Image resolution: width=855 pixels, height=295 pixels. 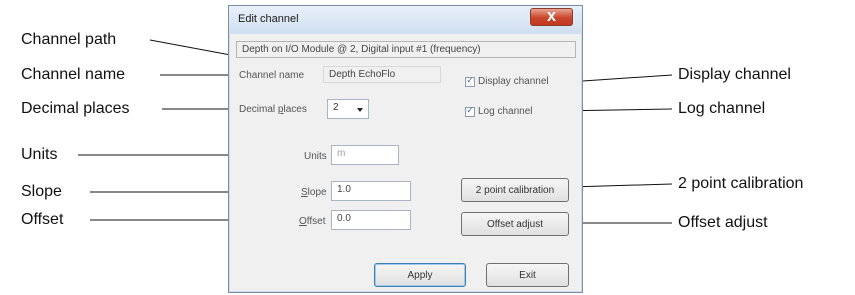 What do you see at coordinates (515, 224) in the screenshot?
I see `offset-adjust-button: Offset adjust` at bounding box center [515, 224].